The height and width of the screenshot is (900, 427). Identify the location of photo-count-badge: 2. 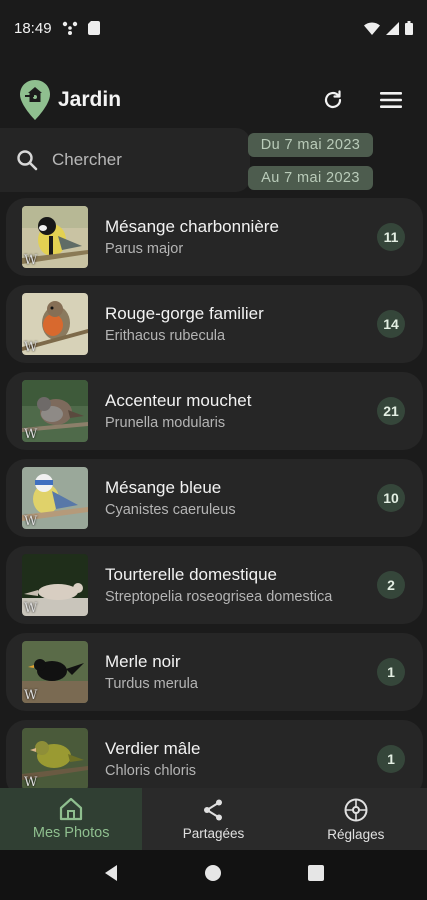
(391, 585).